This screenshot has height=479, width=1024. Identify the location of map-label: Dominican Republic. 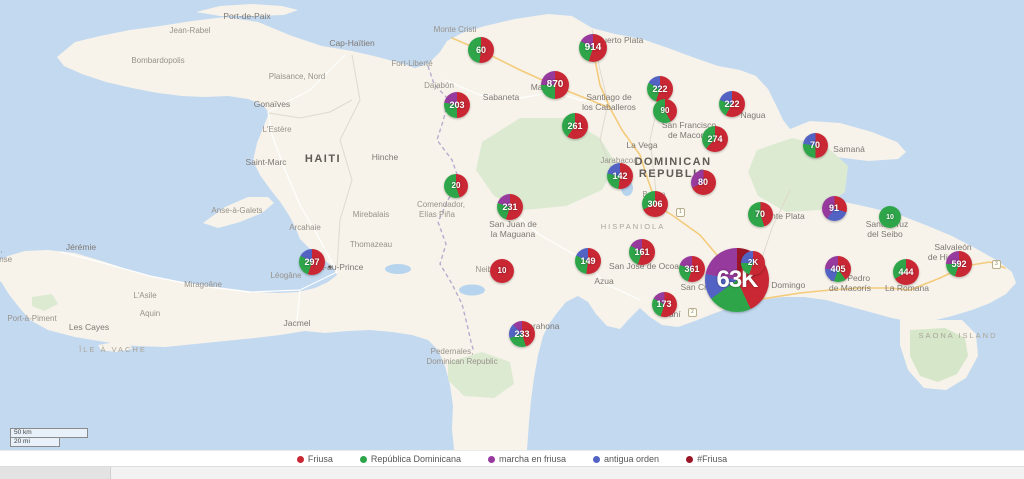
(461, 361).